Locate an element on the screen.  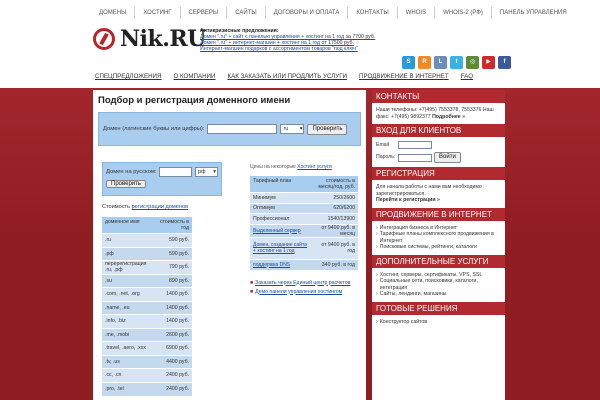
domain-zone: .me, .mobi is located at coordinates (129, 334).